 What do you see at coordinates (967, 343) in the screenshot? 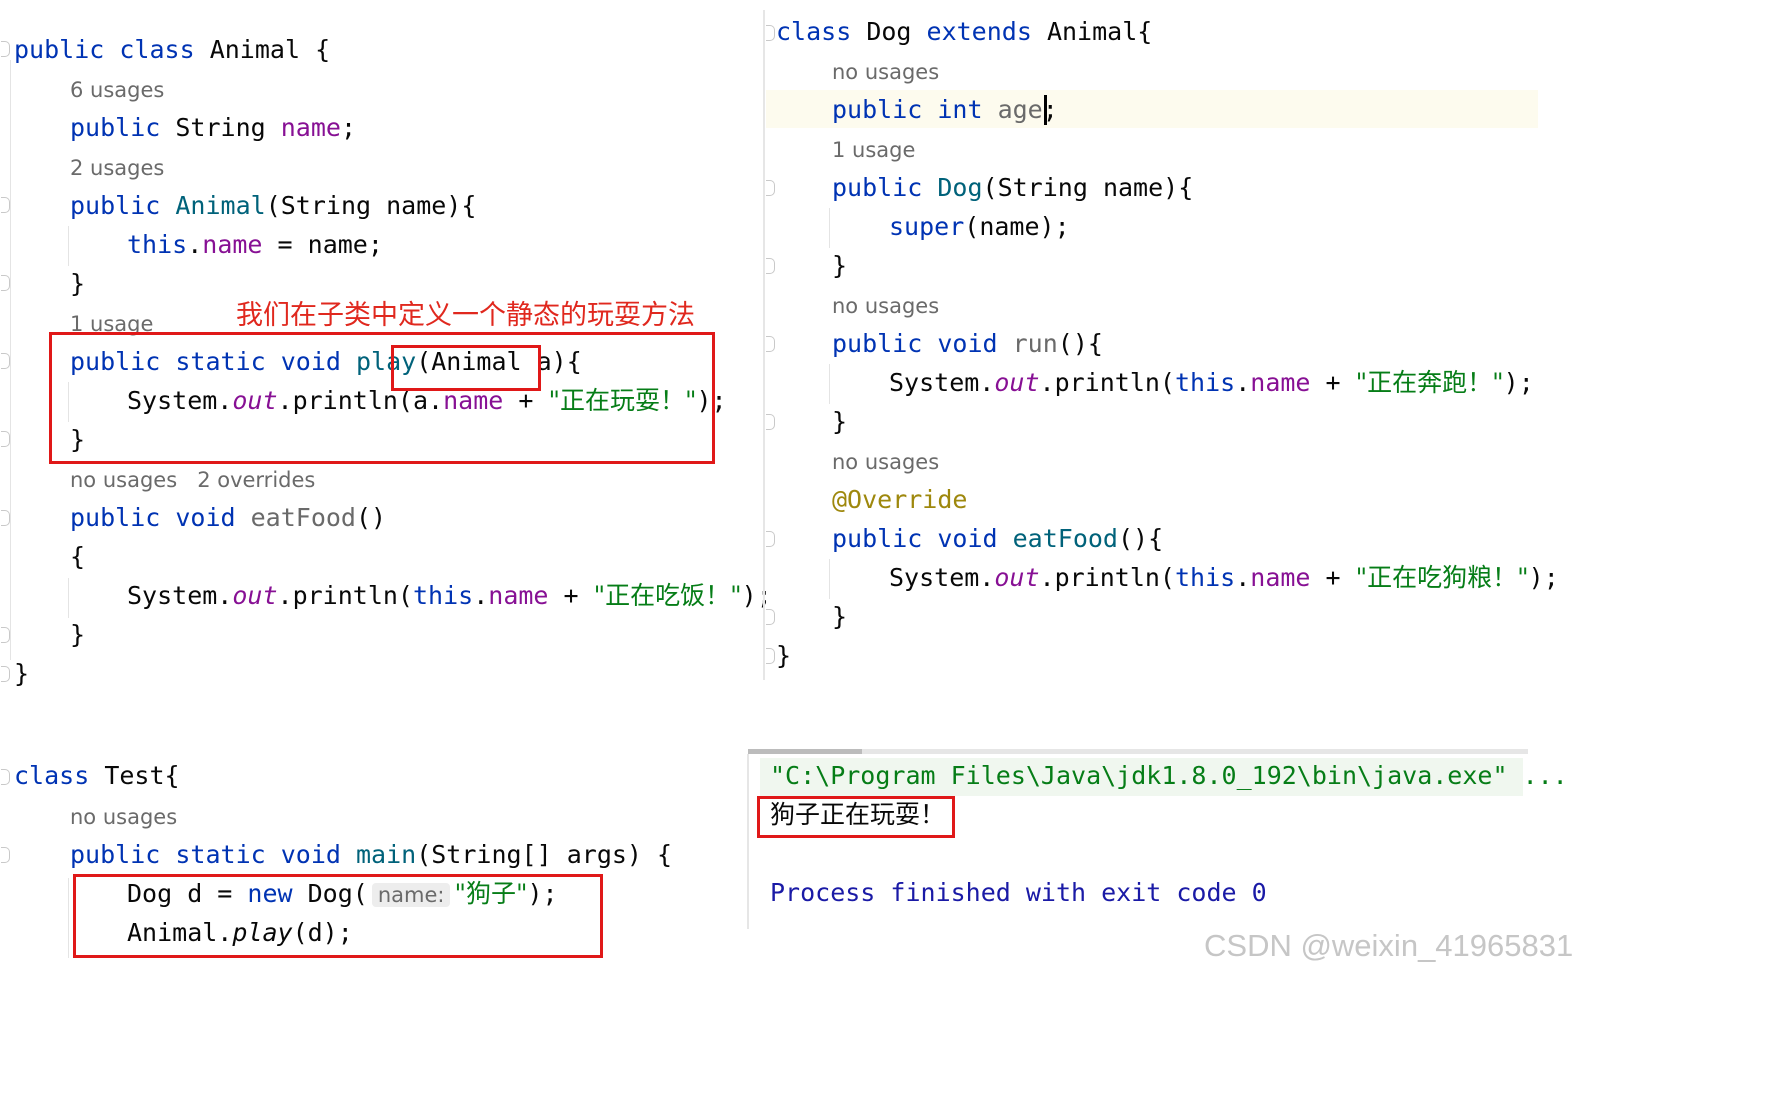
I see `run-method-declaration: public void run(){` at bounding box center [967, 343].